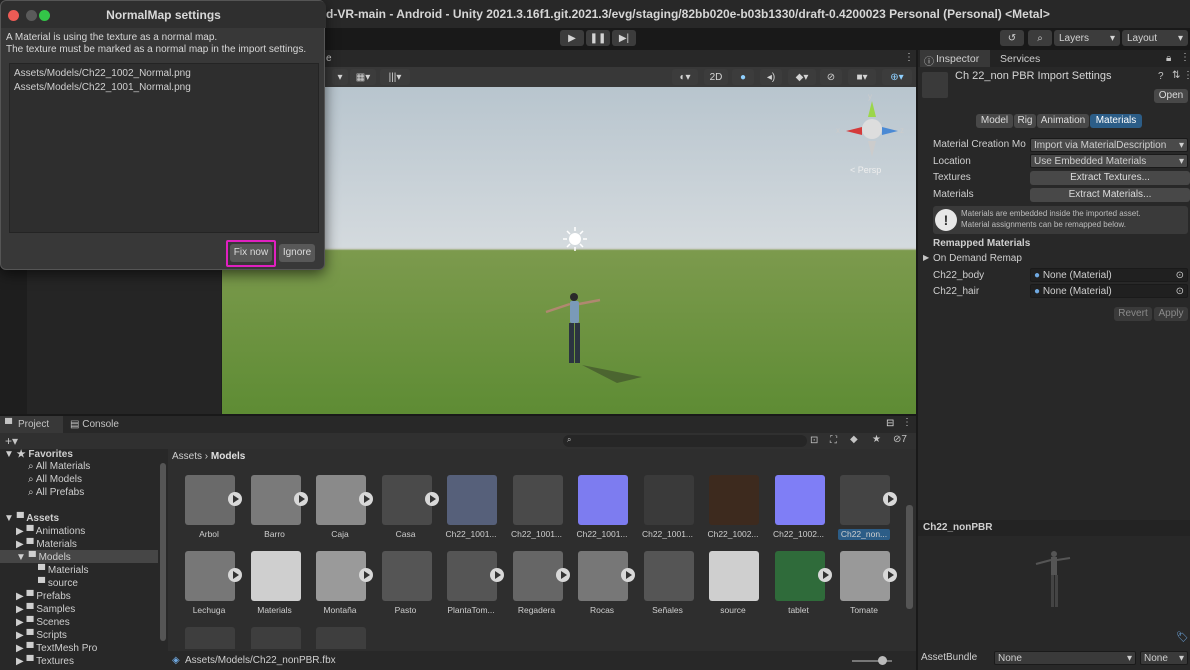  I want to click on search-by-type-icon: ⊡, so click(814, 440).